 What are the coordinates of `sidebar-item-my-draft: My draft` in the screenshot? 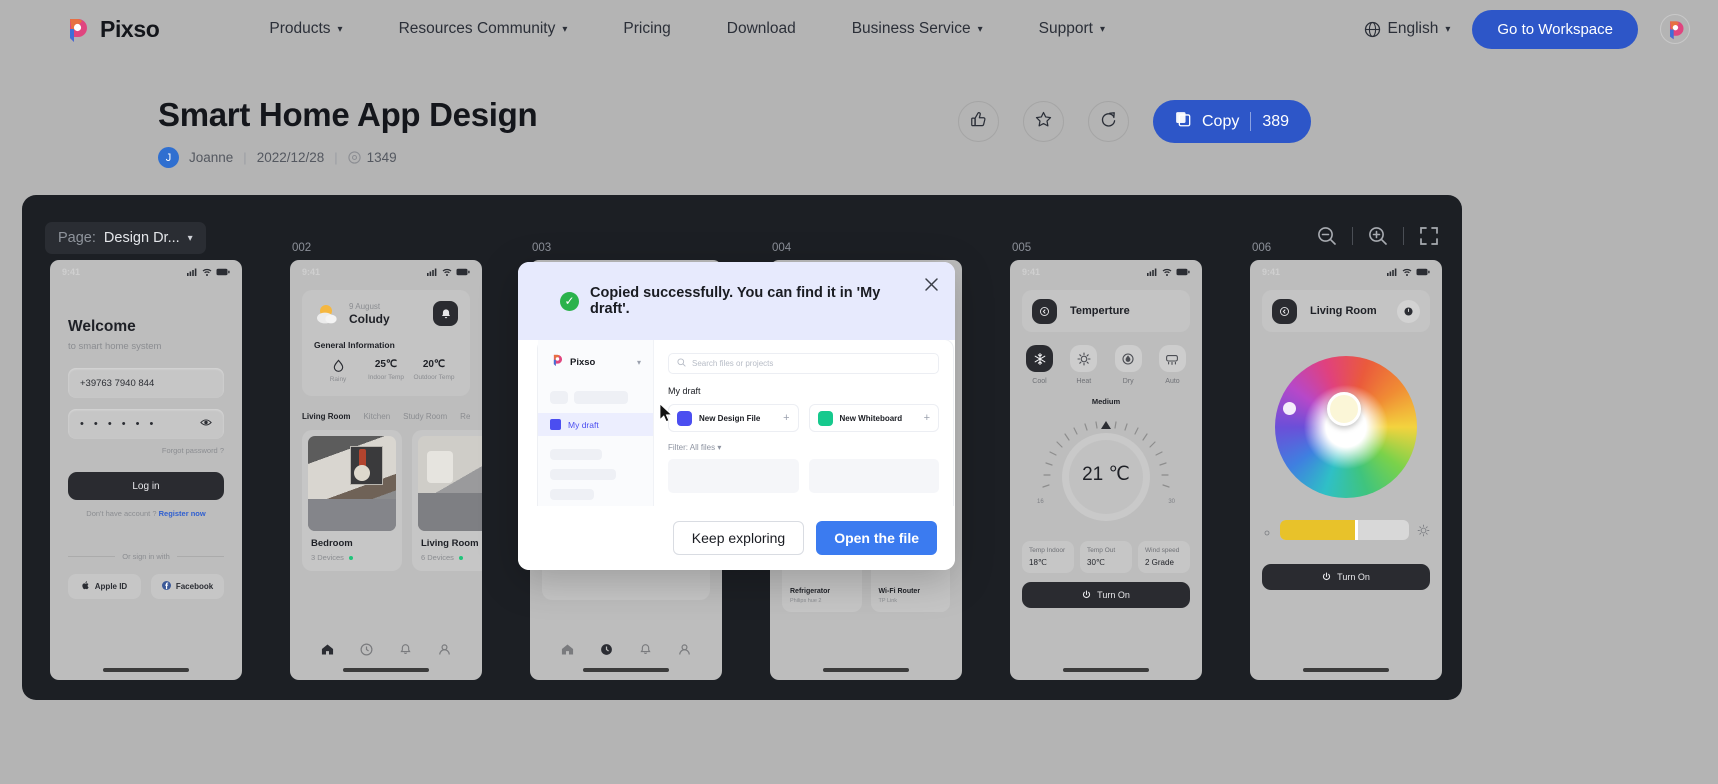 It's located at (595, 424).